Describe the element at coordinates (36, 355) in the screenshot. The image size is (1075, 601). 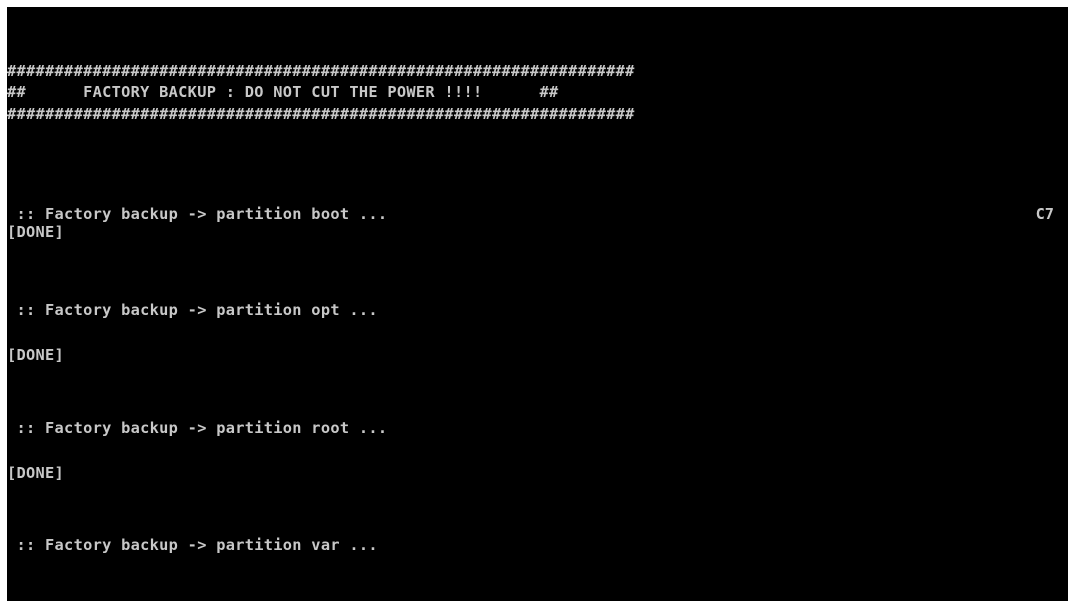
I see `log-status-opt: [DONE]` at that location.